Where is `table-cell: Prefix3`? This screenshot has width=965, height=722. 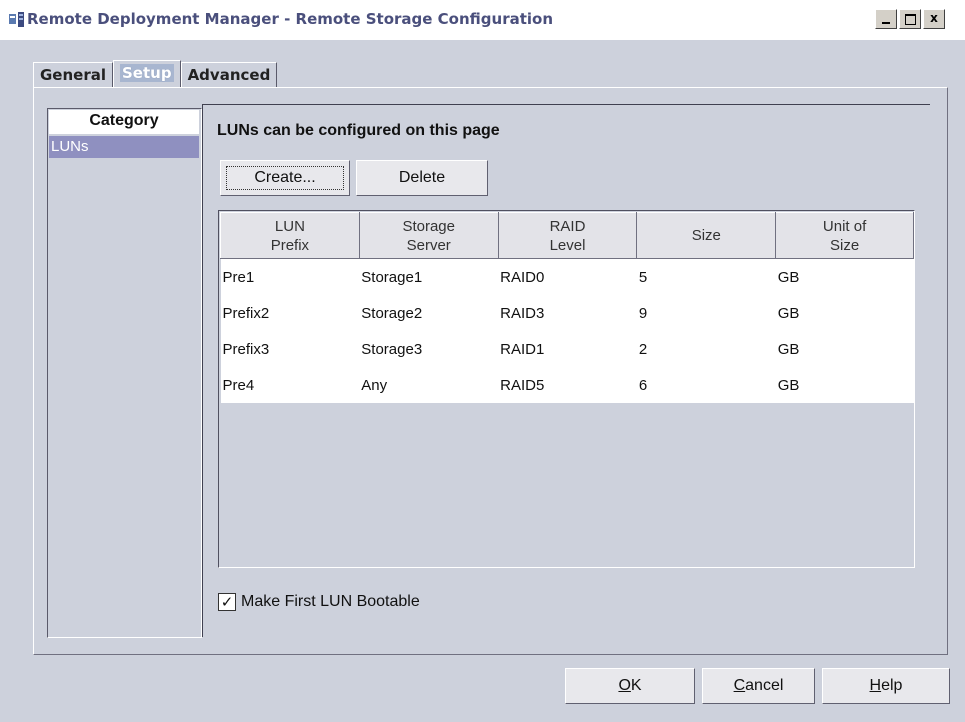 table-cell: Prefix3 is located at coordinates (290, 349).